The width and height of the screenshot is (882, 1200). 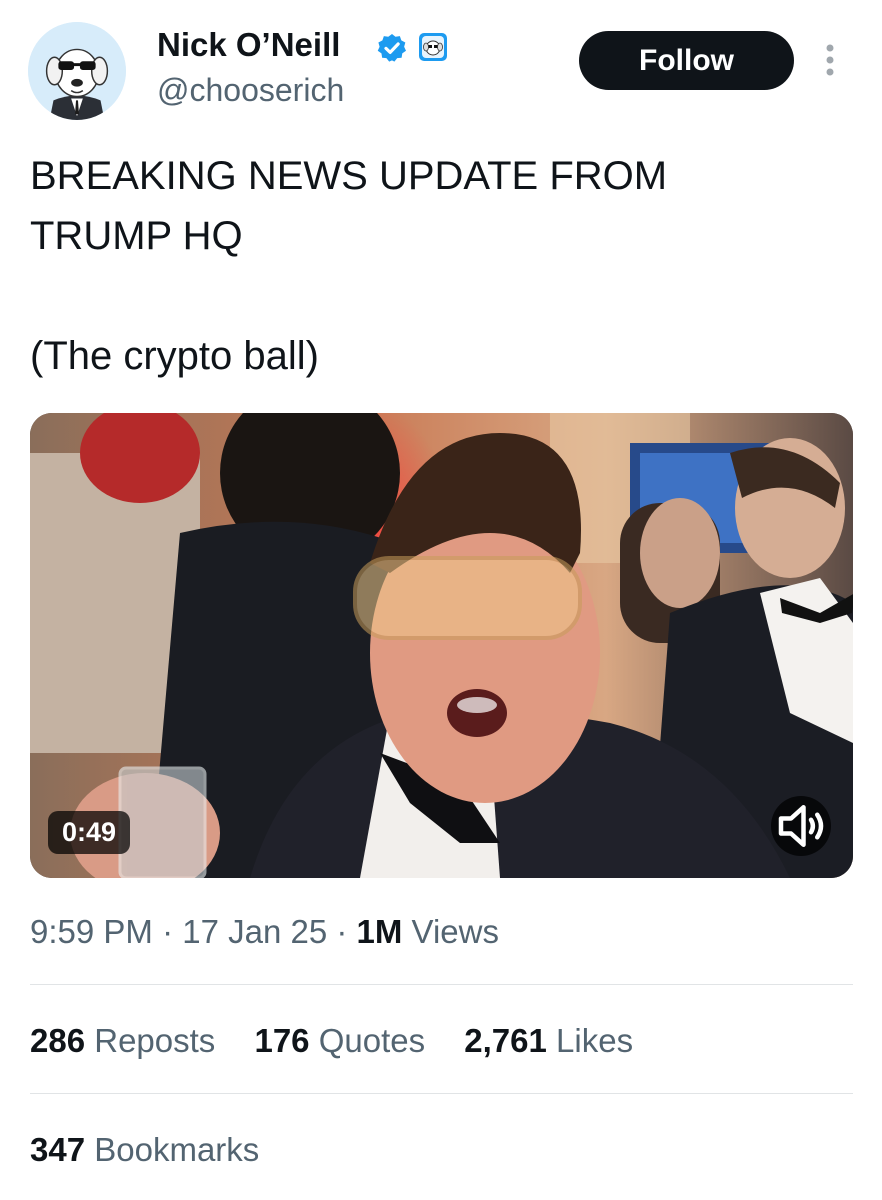 What do you see at coordinates (136, 236) in the screenshot?
I see `tweet-text-line: TRUMP HQ` at bounding box center [136, 236].